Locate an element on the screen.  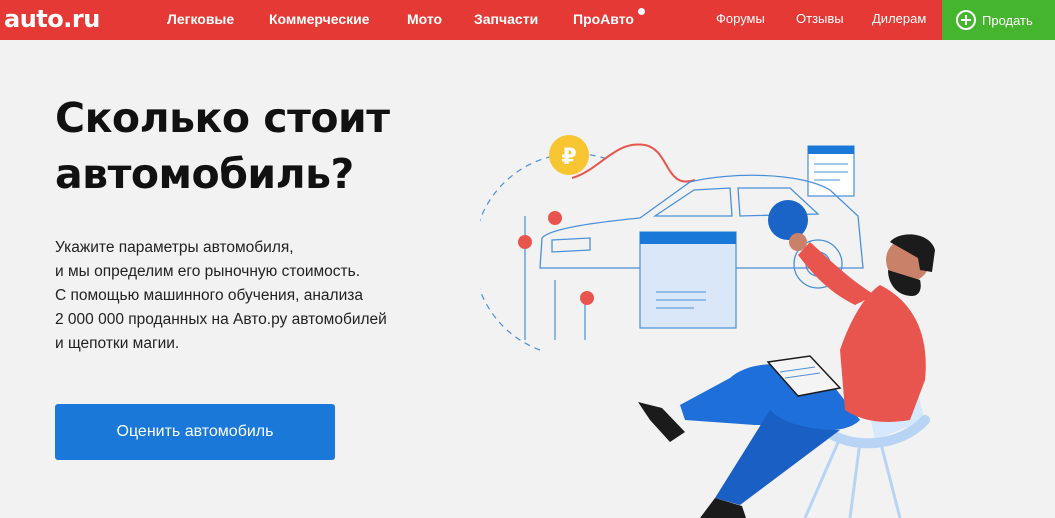
logo: auto.ru is located at coordinates (52, 19).